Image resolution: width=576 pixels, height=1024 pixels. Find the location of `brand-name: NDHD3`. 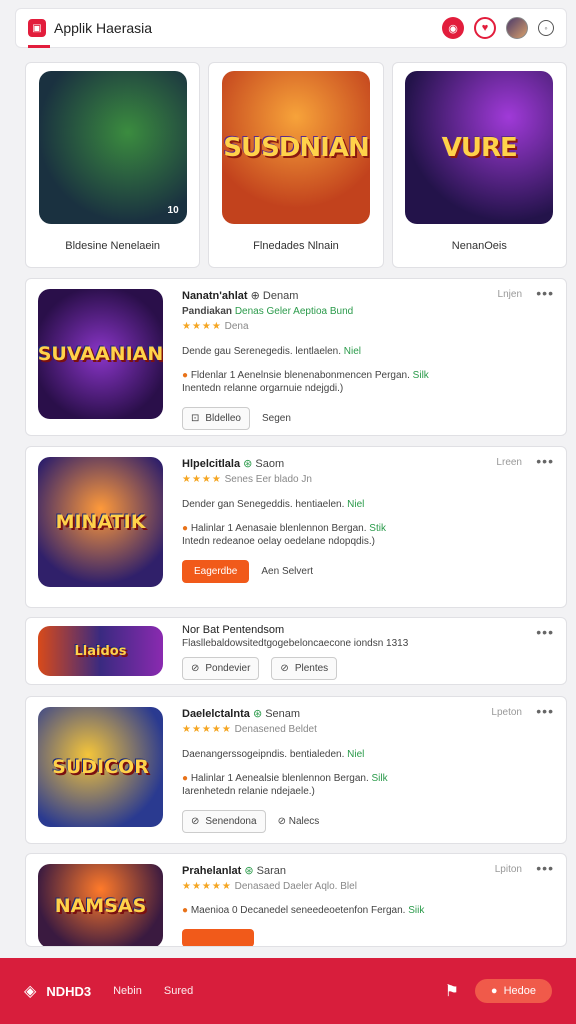

brand-name: NDHD3 is located at coordinates (68, 991).